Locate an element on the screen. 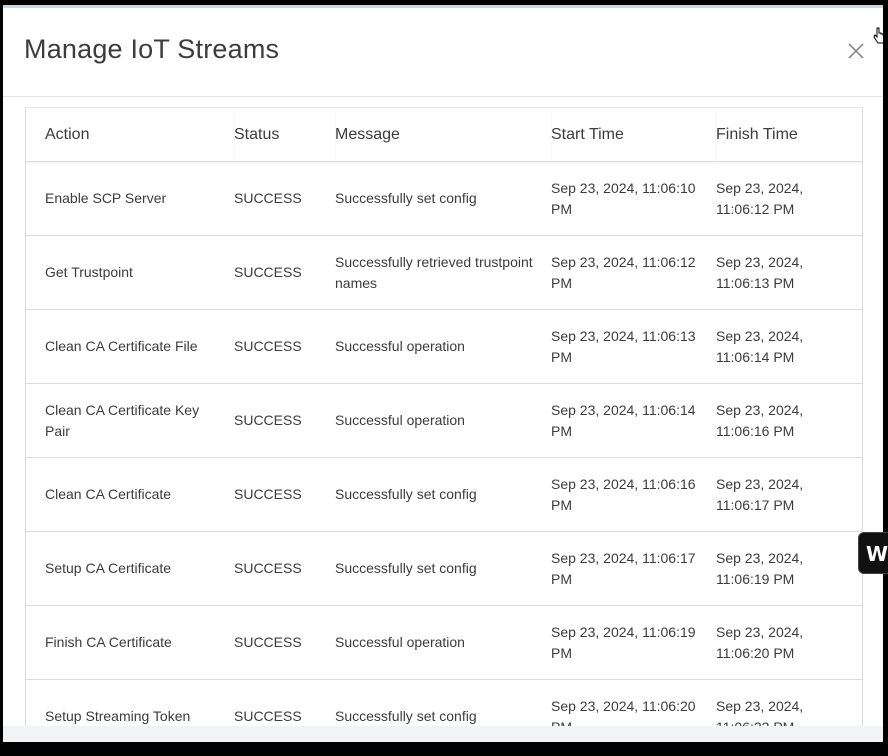 This screenshot has width=888, height=756. cell-message-text: Successfully retrieved trustpoint names is located at coordinates (434, 272).